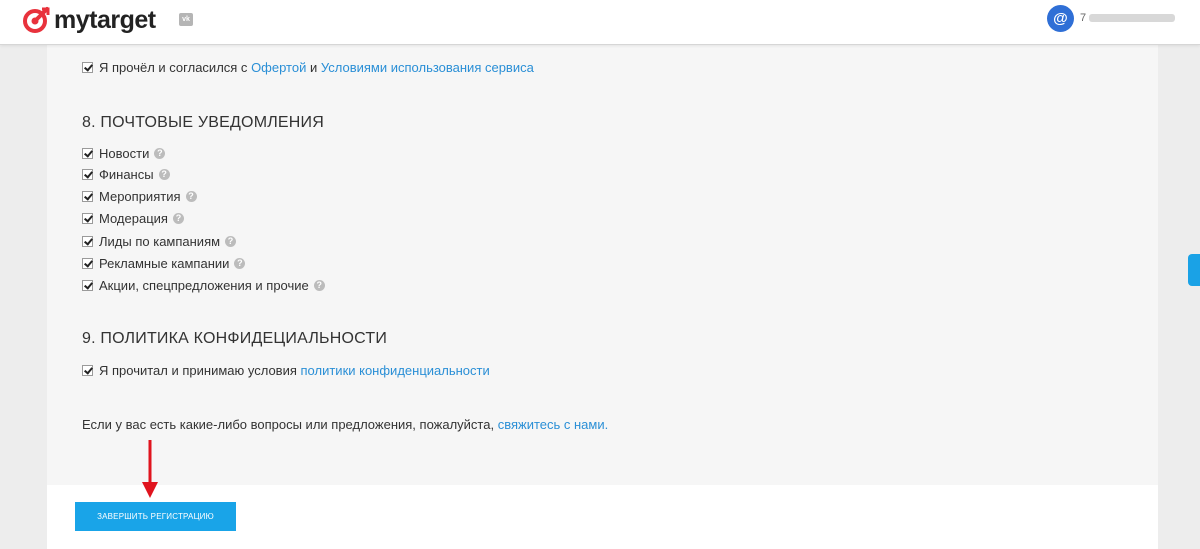 The width and height of the screenshot is (1200, 549). I want to click on notification-item-campaigns: Рекламные кампании ?, so click(164, 263).